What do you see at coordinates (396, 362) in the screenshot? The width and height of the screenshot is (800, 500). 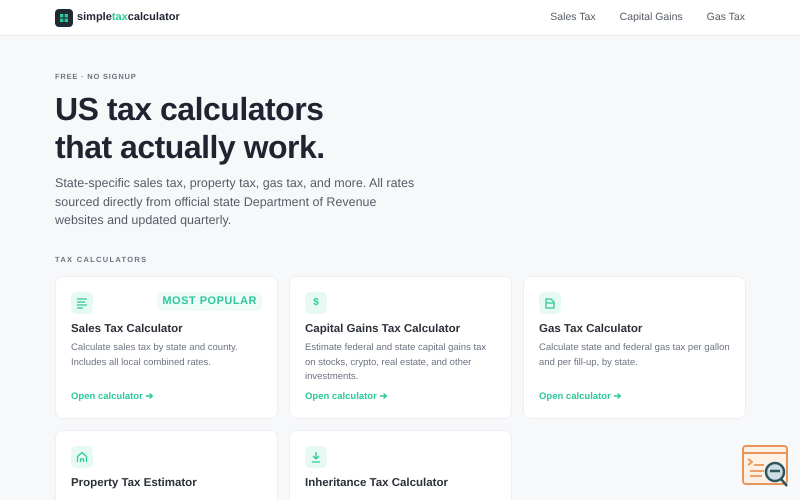 I see `card-description: Estimate federal and state capital gains tax on stocks, crypto, real estate, and other investments.` at bounding box center [396, 362].